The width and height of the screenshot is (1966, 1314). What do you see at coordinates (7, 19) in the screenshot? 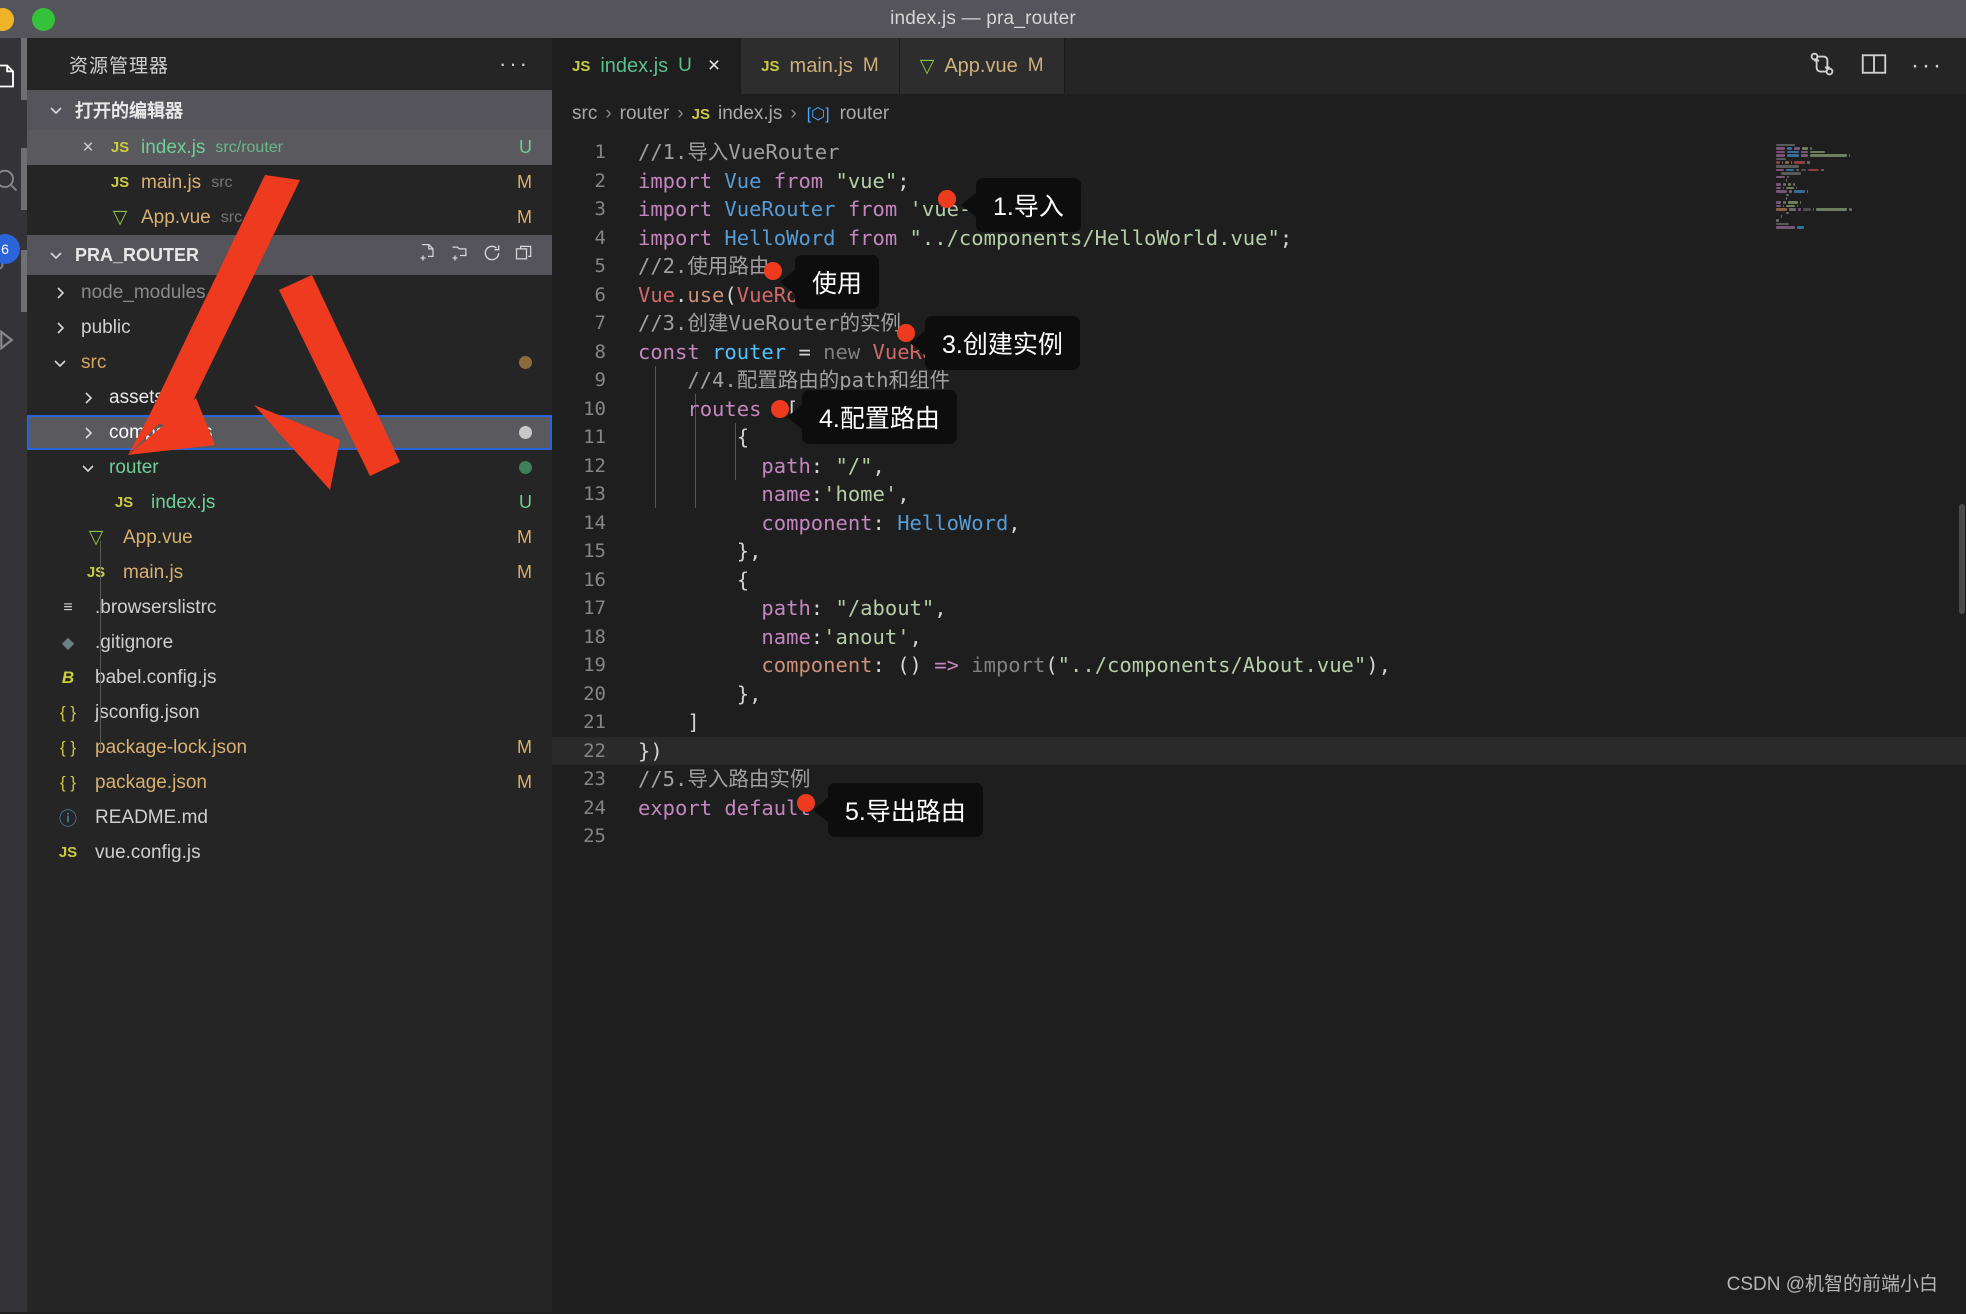
I see `minimize-button` at bounding box center [7, 19].